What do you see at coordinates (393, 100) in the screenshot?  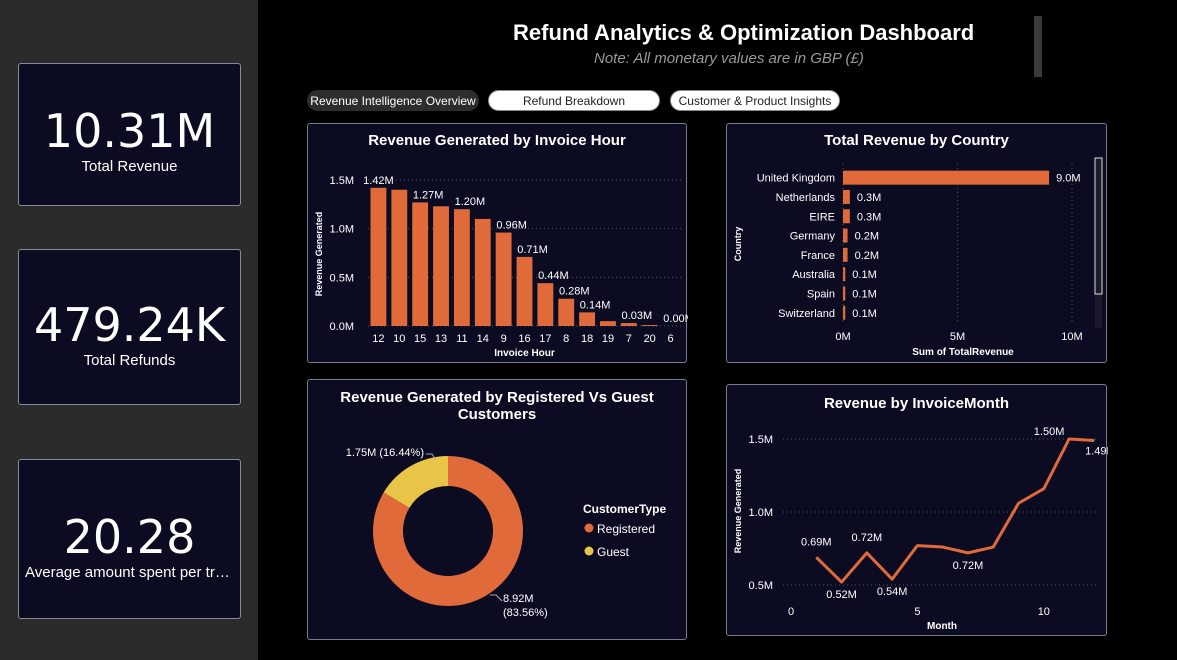 I see `tab-revenue-intelligence-overview: Revenue Intelligence Overview` at bounding box center [393, 100].